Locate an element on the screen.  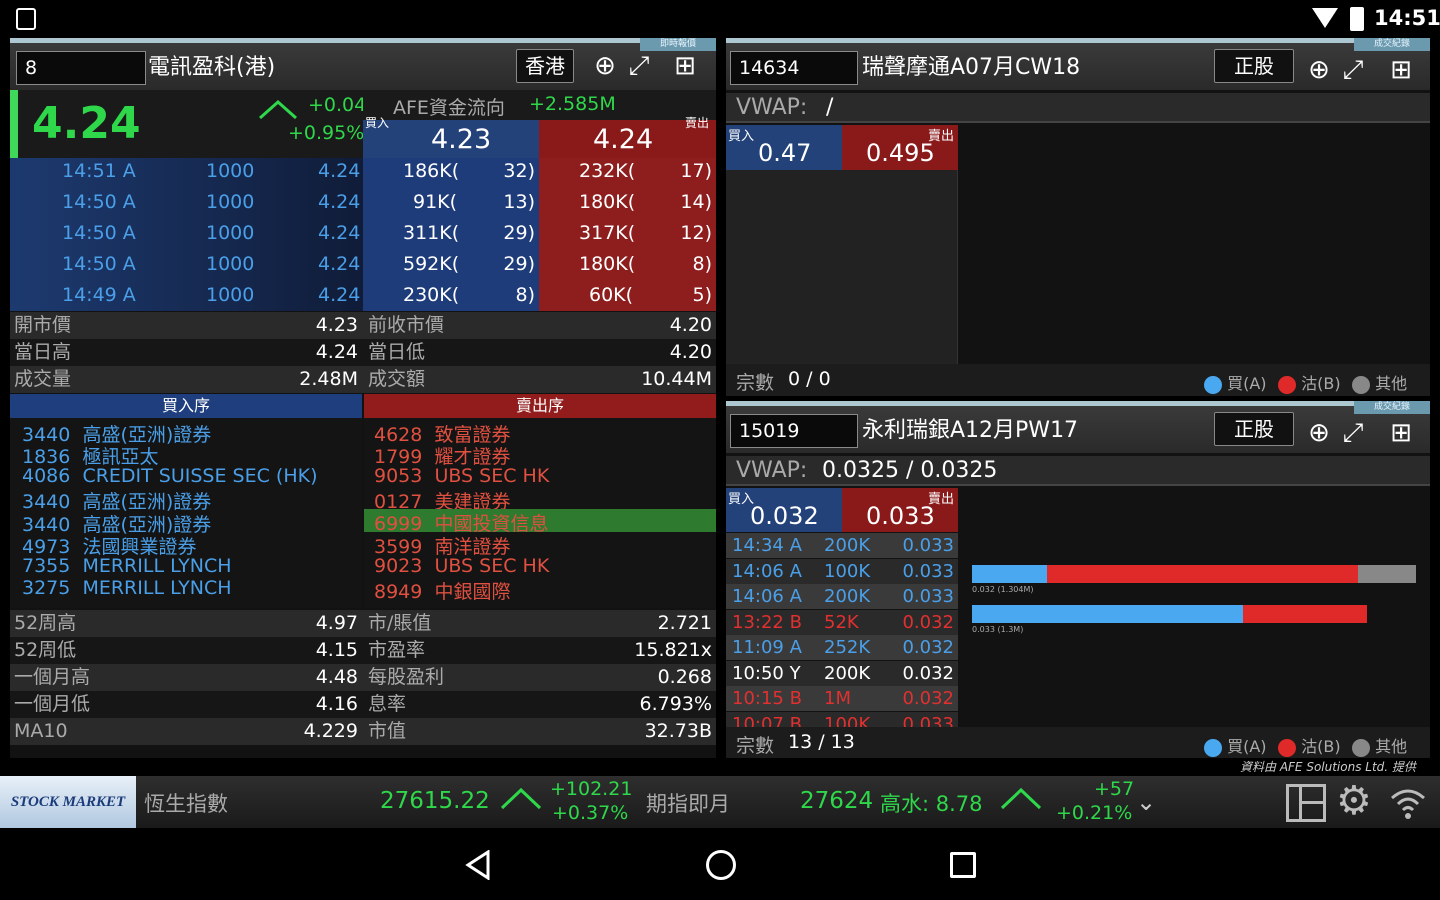
volume-bar-segment-red is located at coordinates (1305, 614).